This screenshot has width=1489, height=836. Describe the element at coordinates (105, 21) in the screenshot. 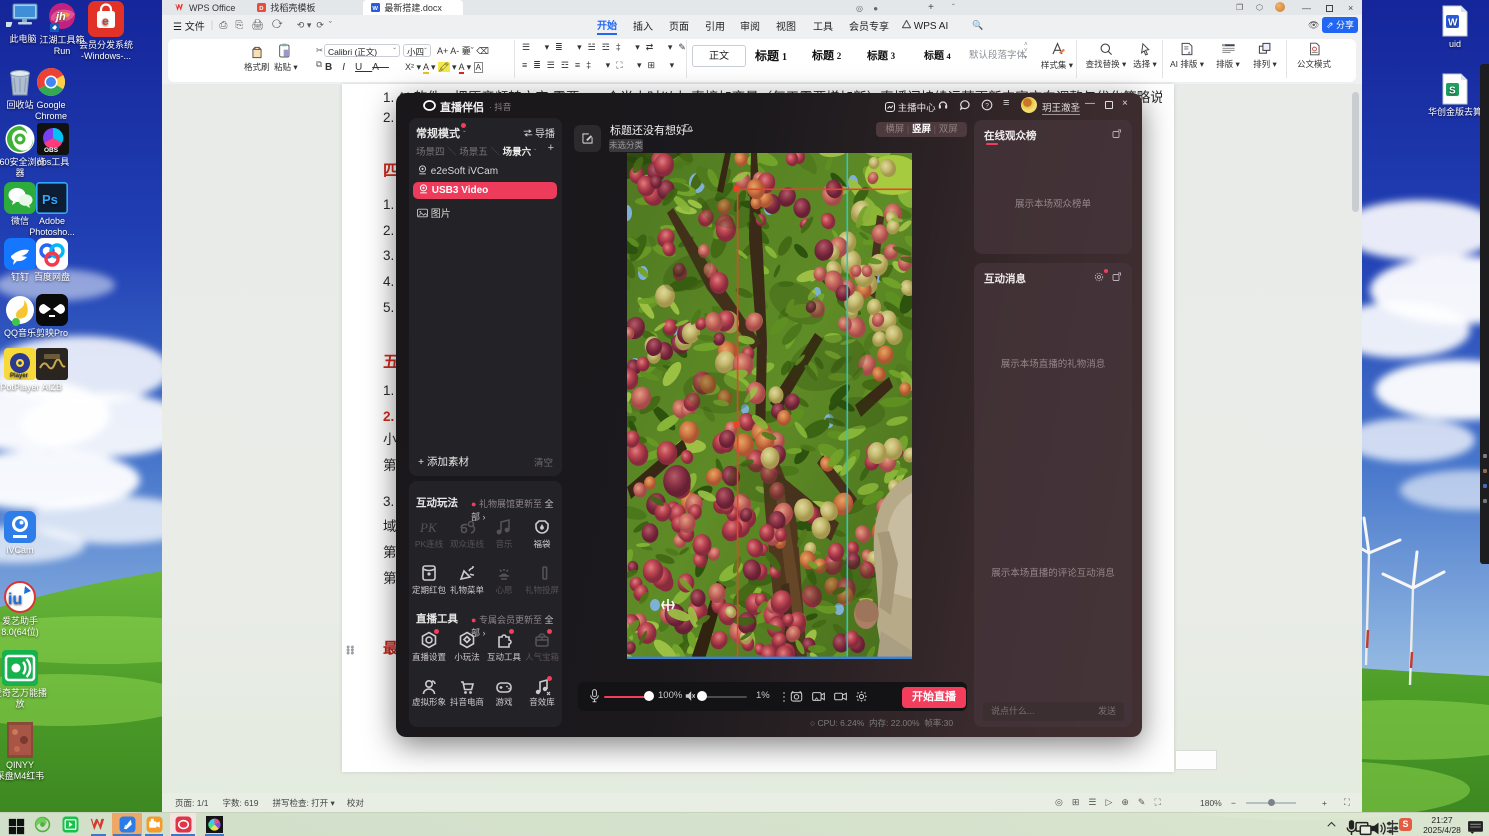

I see `svg-text: e` at that location.